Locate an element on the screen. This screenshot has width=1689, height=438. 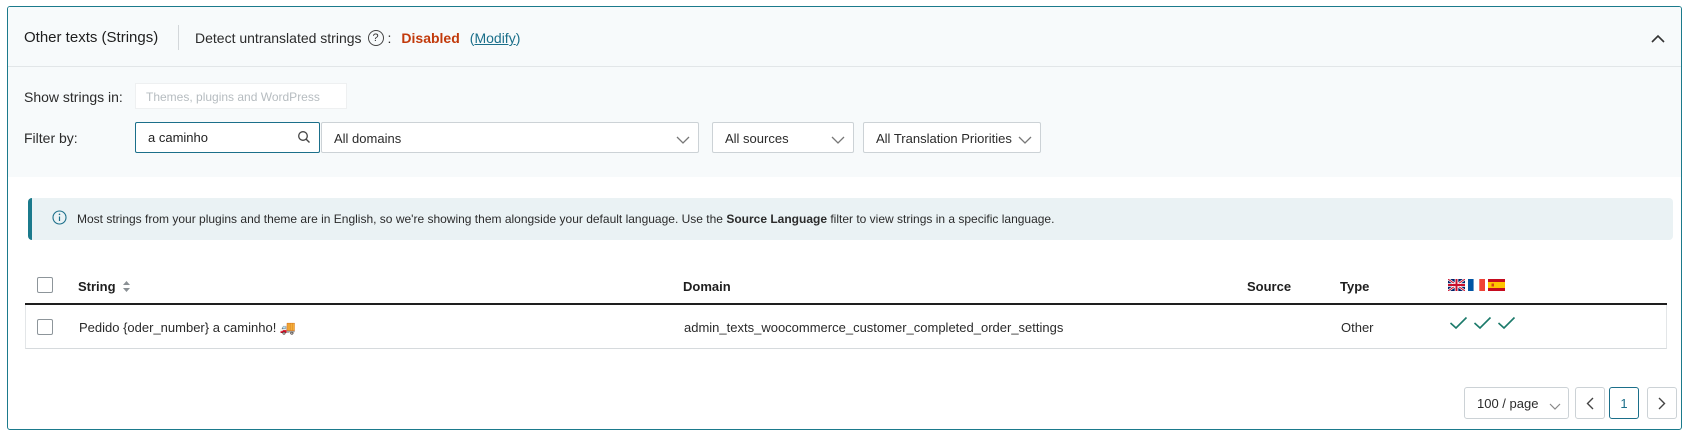
translation-check-en-icon is located at coordinates (1458, 323).